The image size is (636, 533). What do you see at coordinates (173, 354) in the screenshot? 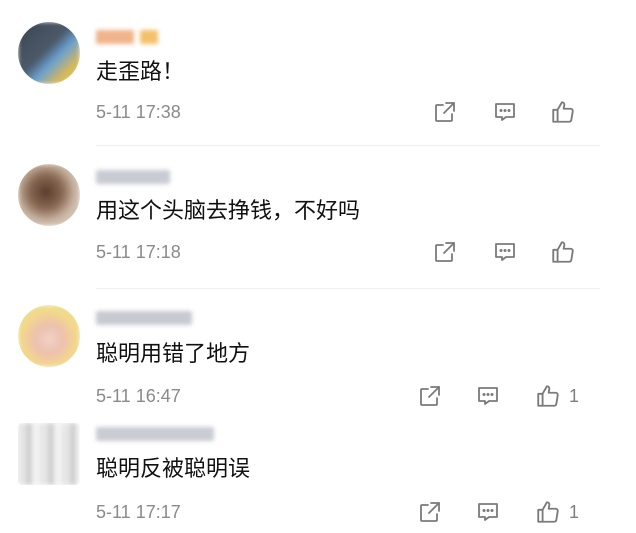
I see `comment-text: 聪明用错了地方` at bounding box center [173, 354].